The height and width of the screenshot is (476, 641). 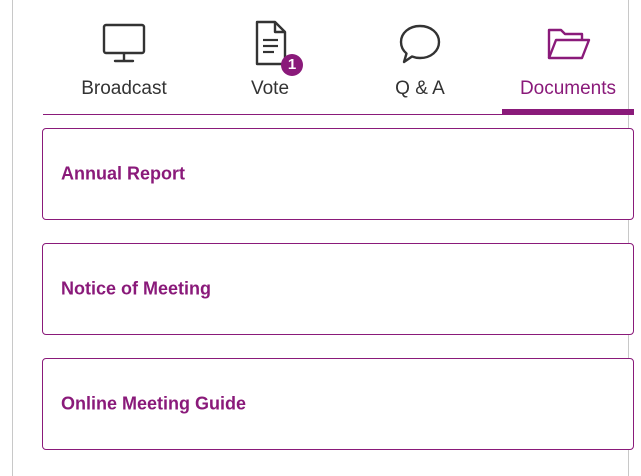 I want to click on tab-divider, so click(x=338, y=114).